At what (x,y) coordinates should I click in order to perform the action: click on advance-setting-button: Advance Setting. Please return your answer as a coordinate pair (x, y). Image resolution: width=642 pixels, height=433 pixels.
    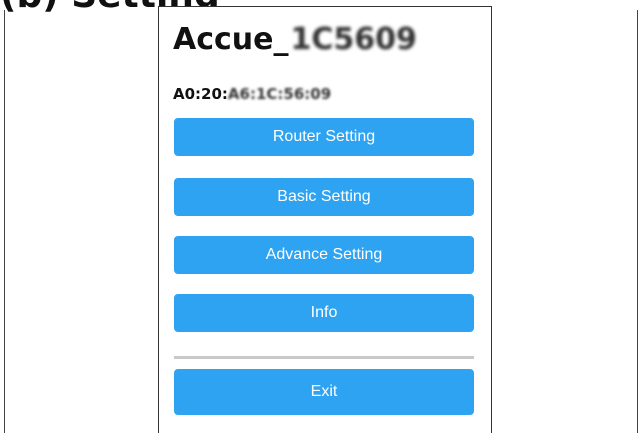
    Looking at the image, I should click on (324, 255).